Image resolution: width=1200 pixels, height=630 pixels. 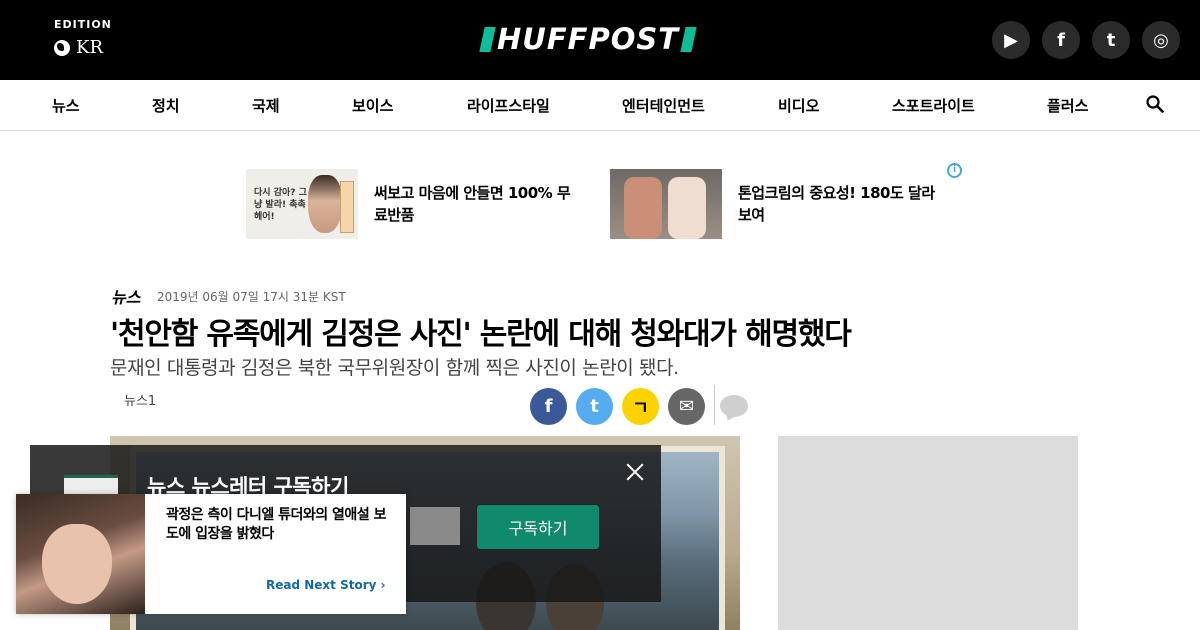 What do you see at coordinates (1067, 105) in the screenshot?
I see `nav-item-plus: 플러스` at bounding box center [1067, 105].